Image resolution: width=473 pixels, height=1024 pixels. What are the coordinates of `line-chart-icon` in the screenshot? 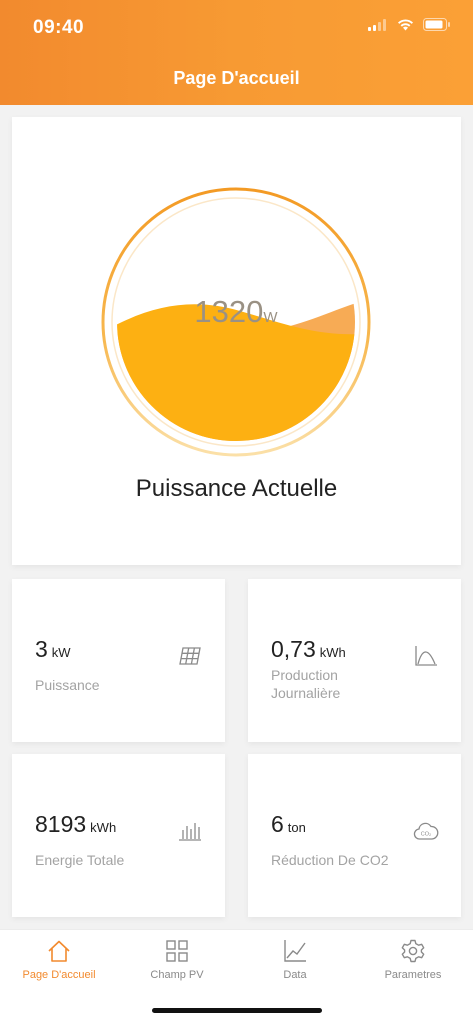 It's located at (295, 951).